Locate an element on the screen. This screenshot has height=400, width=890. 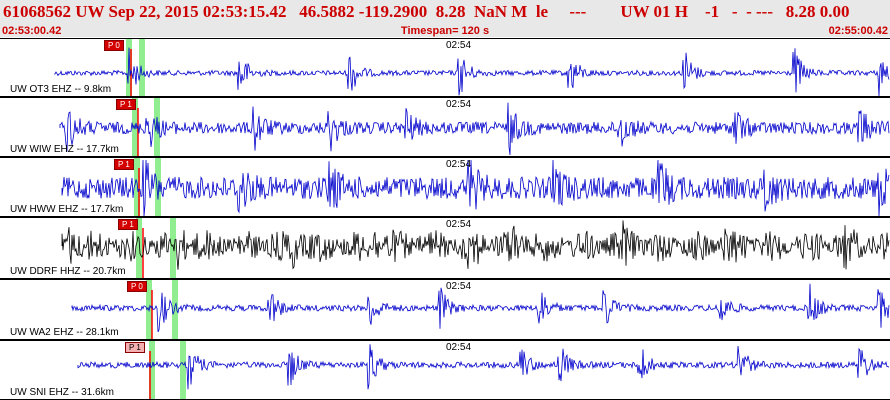
station-label: UW OT3 EHZ -- 9.8km is located at coordinates (61, 89).